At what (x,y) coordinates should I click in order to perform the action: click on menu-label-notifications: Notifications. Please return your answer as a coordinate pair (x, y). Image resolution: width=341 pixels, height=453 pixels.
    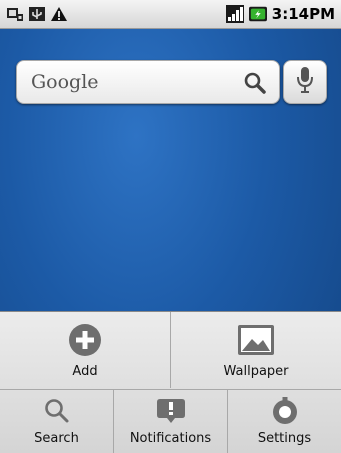
    Looking at the image, I should click on (170, 438).